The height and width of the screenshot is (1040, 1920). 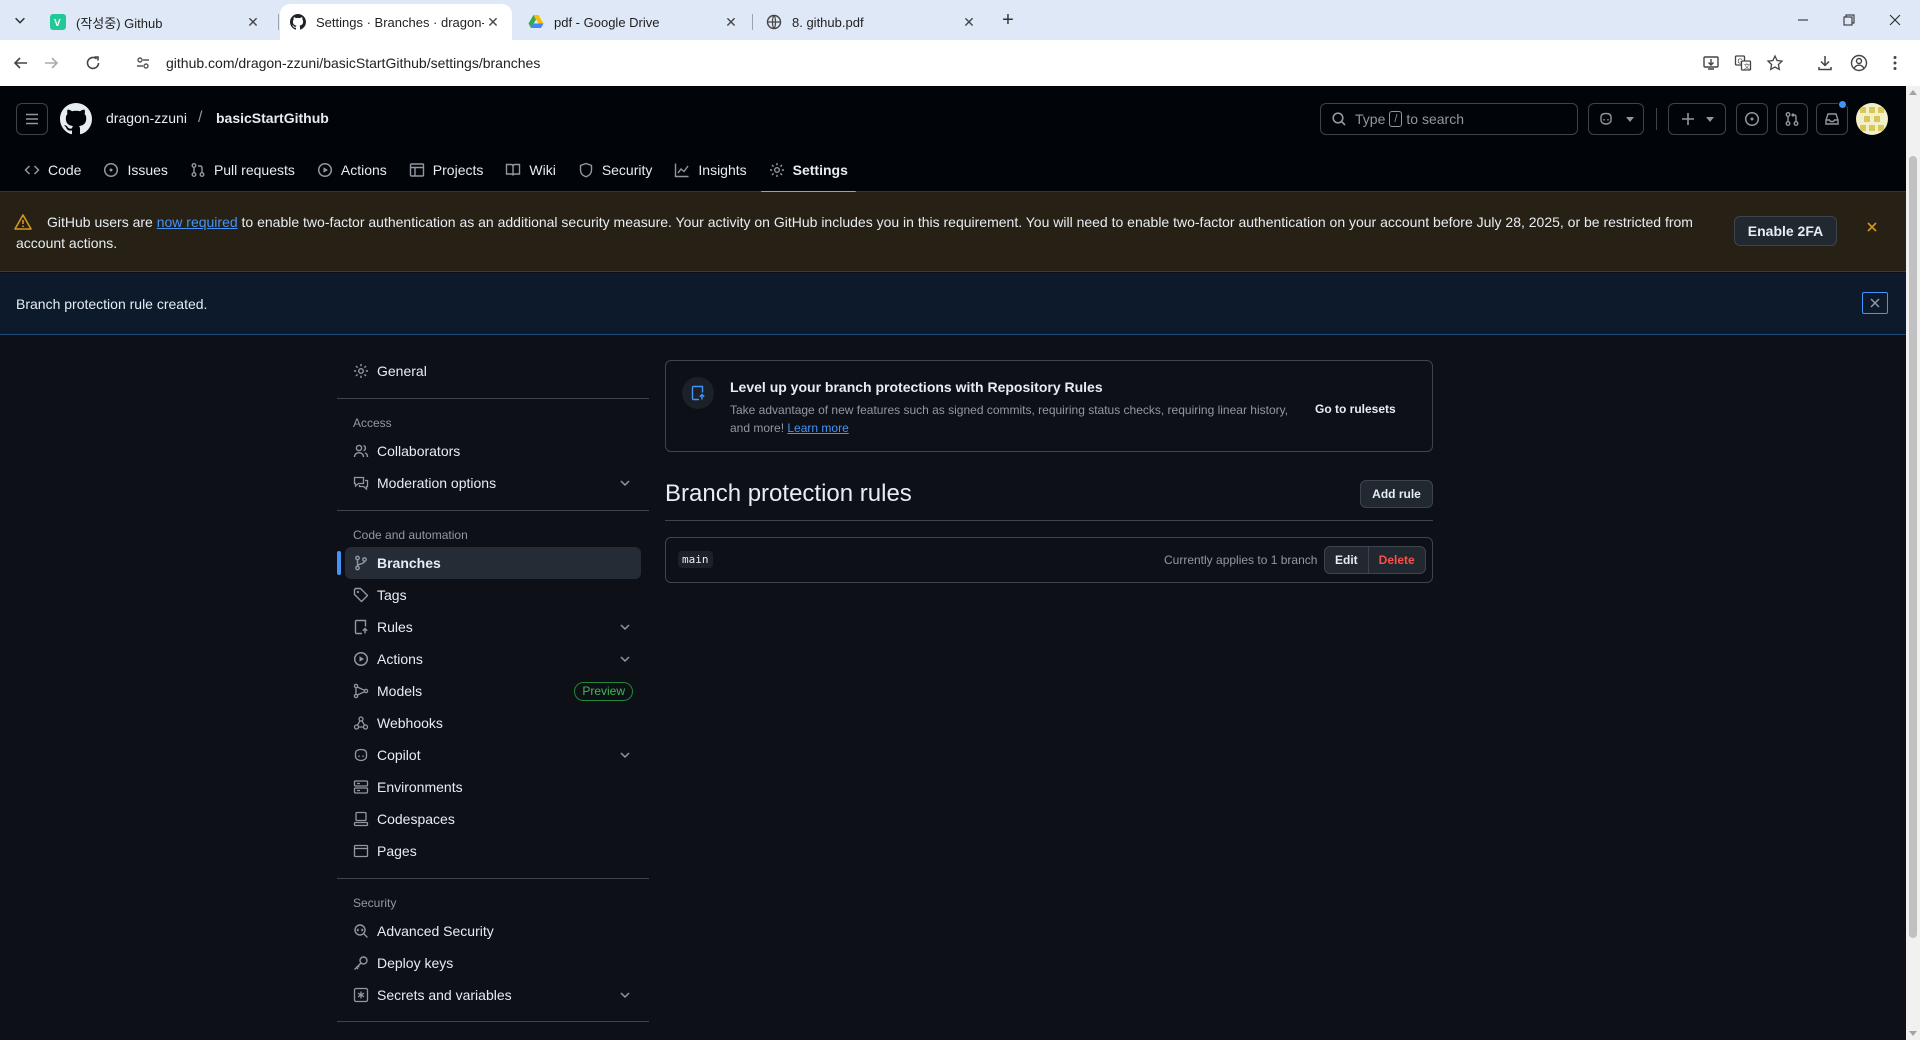 What do you see at coordinates (493, 659) in the screenshot?
I see `sidebar-item-actions: Actions` at bounding box center [493, 659].